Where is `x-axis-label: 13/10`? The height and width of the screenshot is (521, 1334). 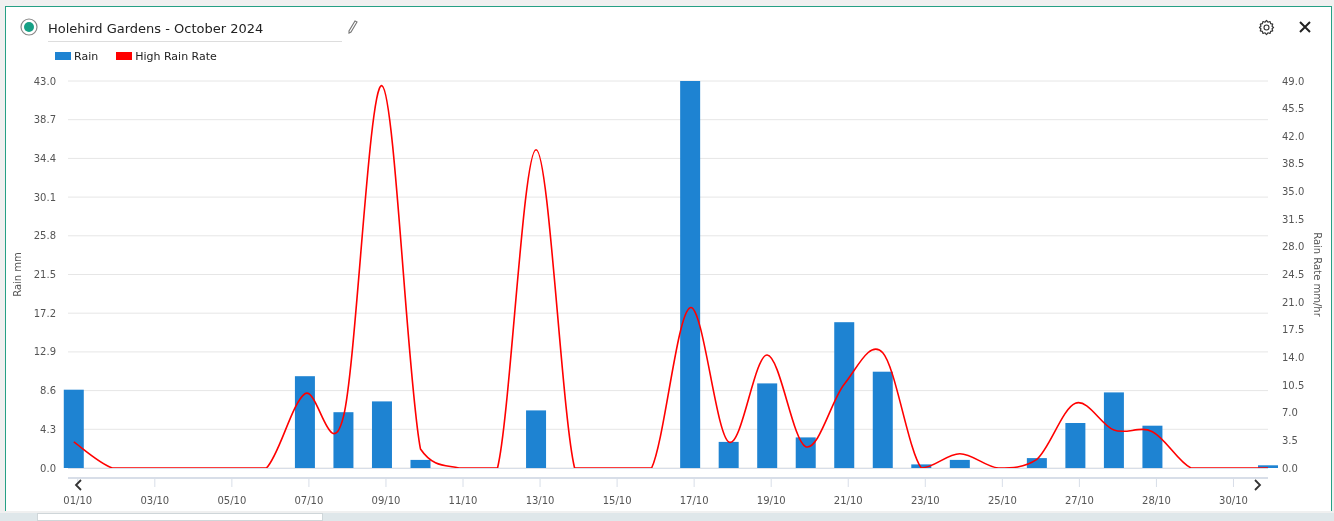
x-axis-label: 13/10 is located at coordinates (540, 500).